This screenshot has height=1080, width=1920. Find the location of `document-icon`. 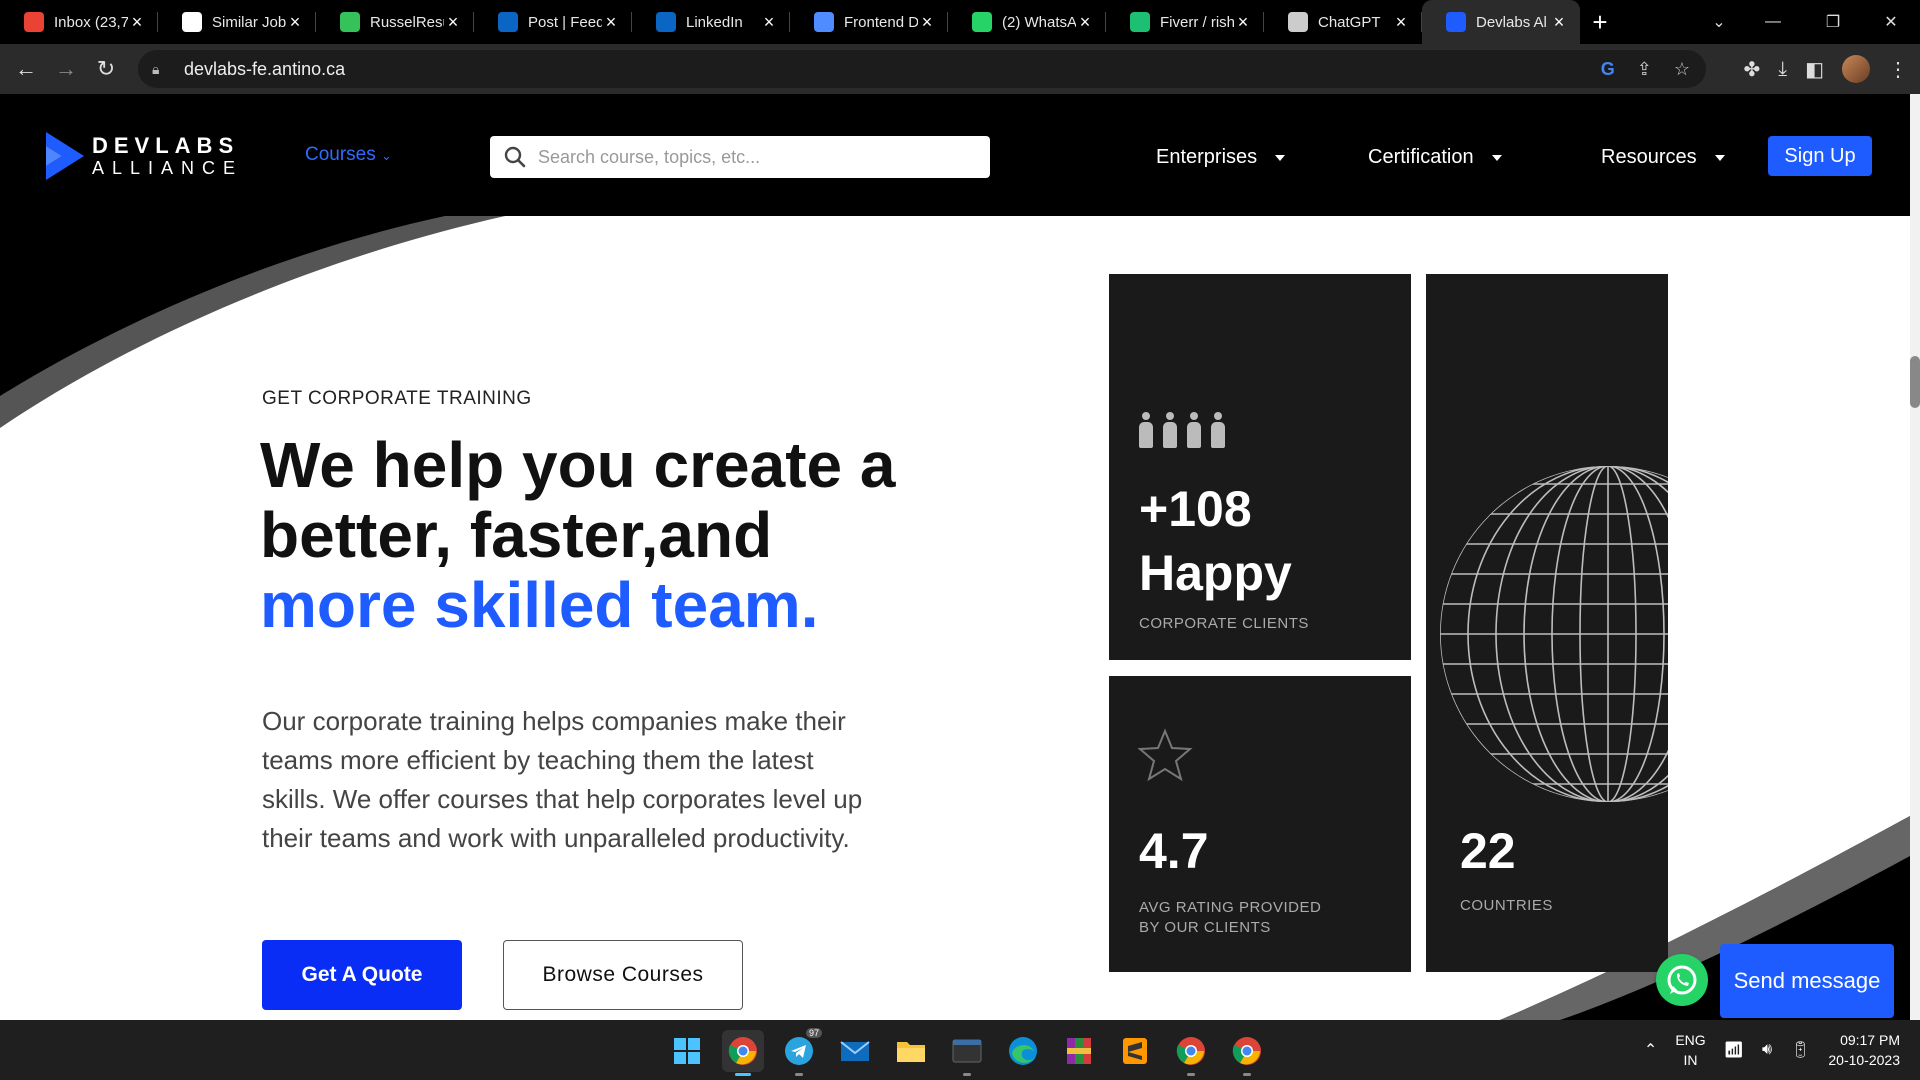

document-icon is located at coordinates (824, 22).